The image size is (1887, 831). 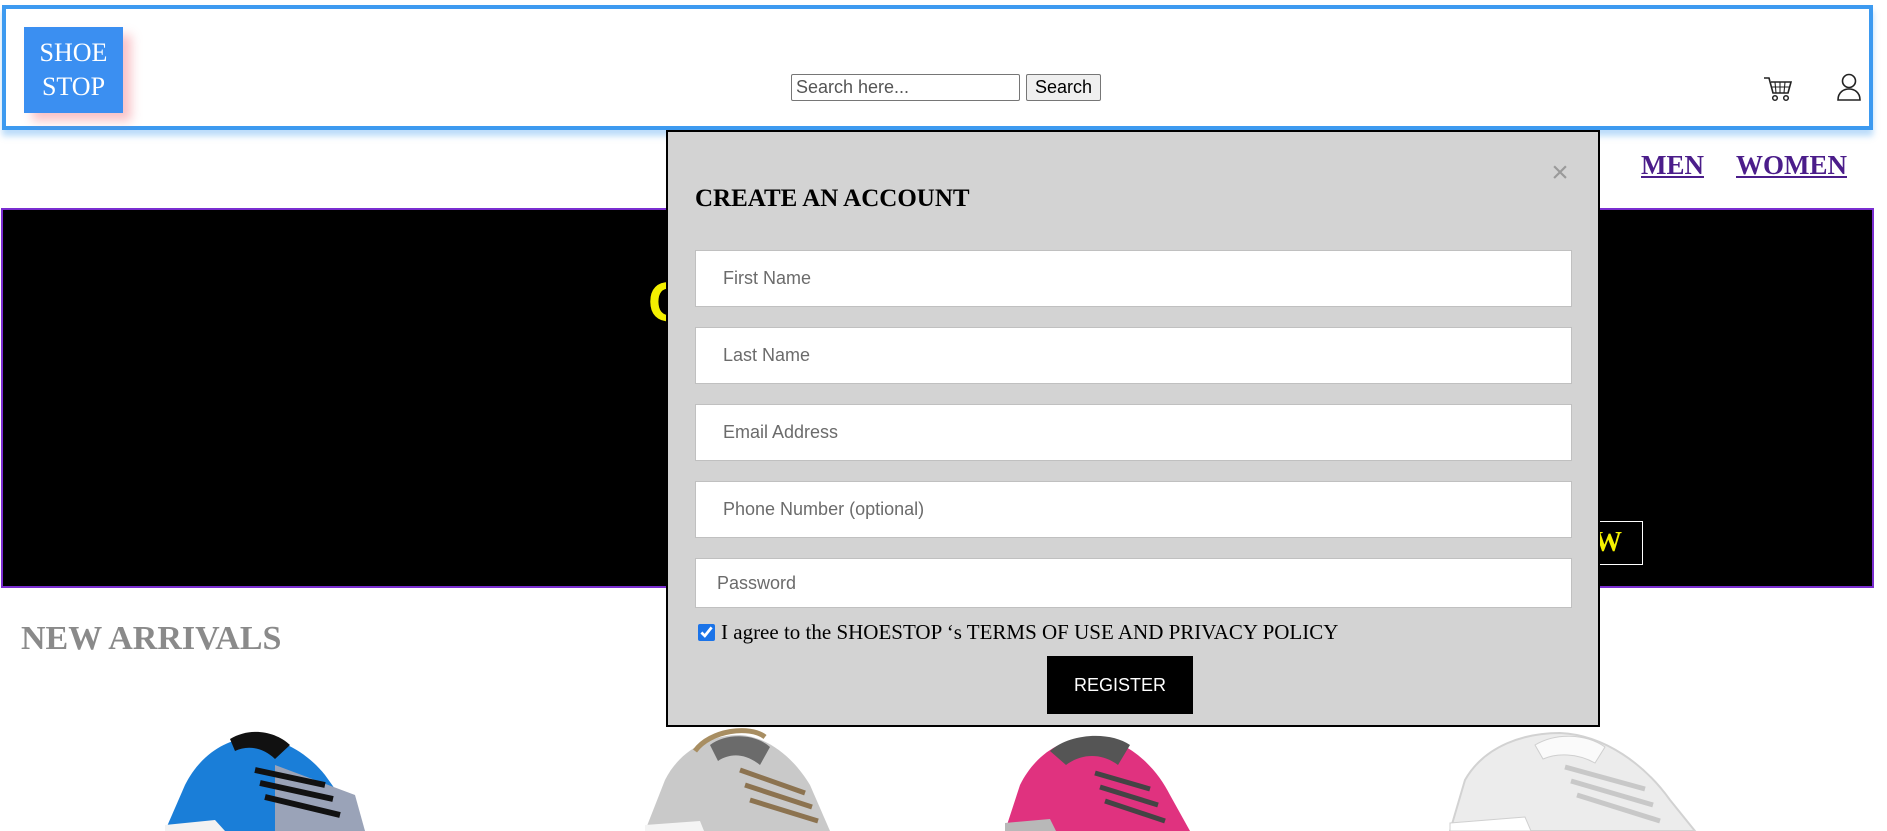 I want to click on logo-line-1: SHOE, so click(x=73, y=52).